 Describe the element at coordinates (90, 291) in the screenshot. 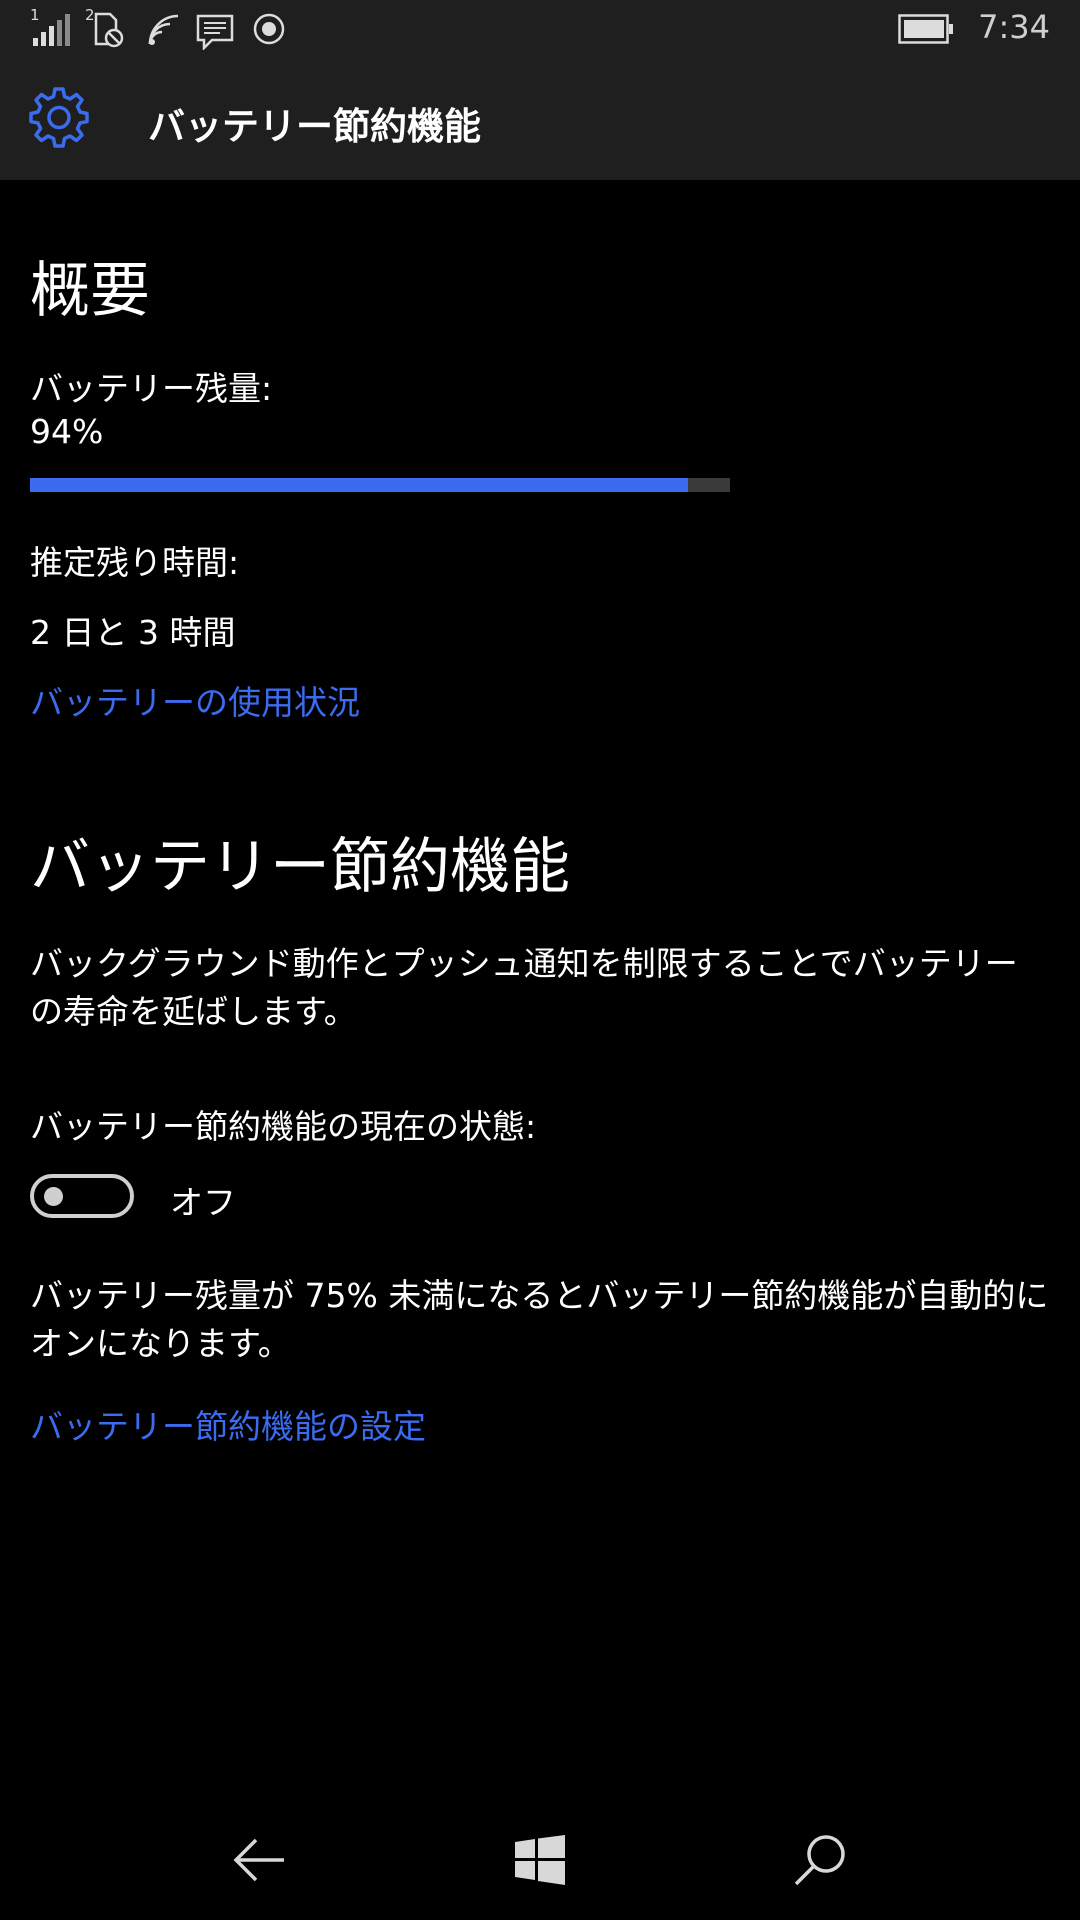

I see `overview-heading: 概要` at that location.